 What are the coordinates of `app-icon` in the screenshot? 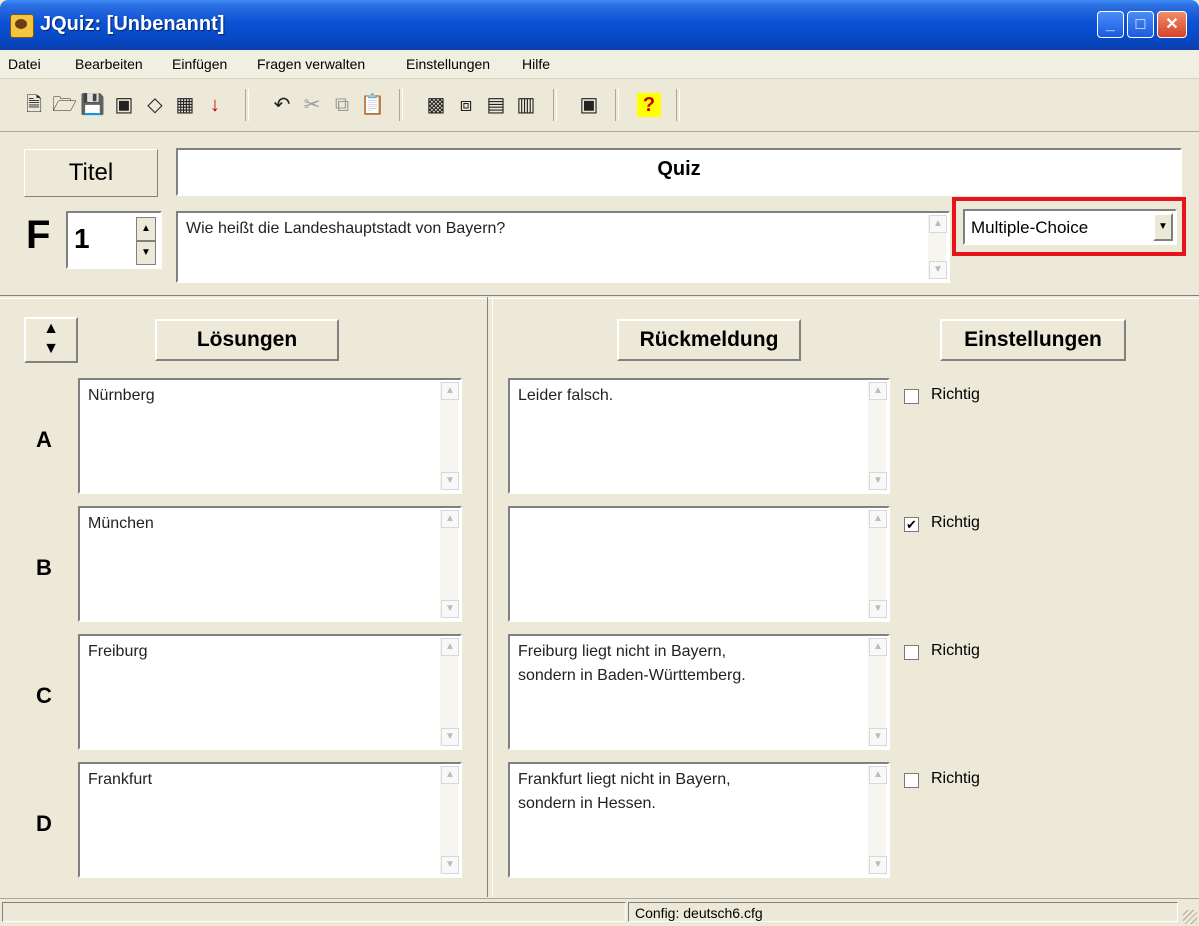 It's located at (22, 26).